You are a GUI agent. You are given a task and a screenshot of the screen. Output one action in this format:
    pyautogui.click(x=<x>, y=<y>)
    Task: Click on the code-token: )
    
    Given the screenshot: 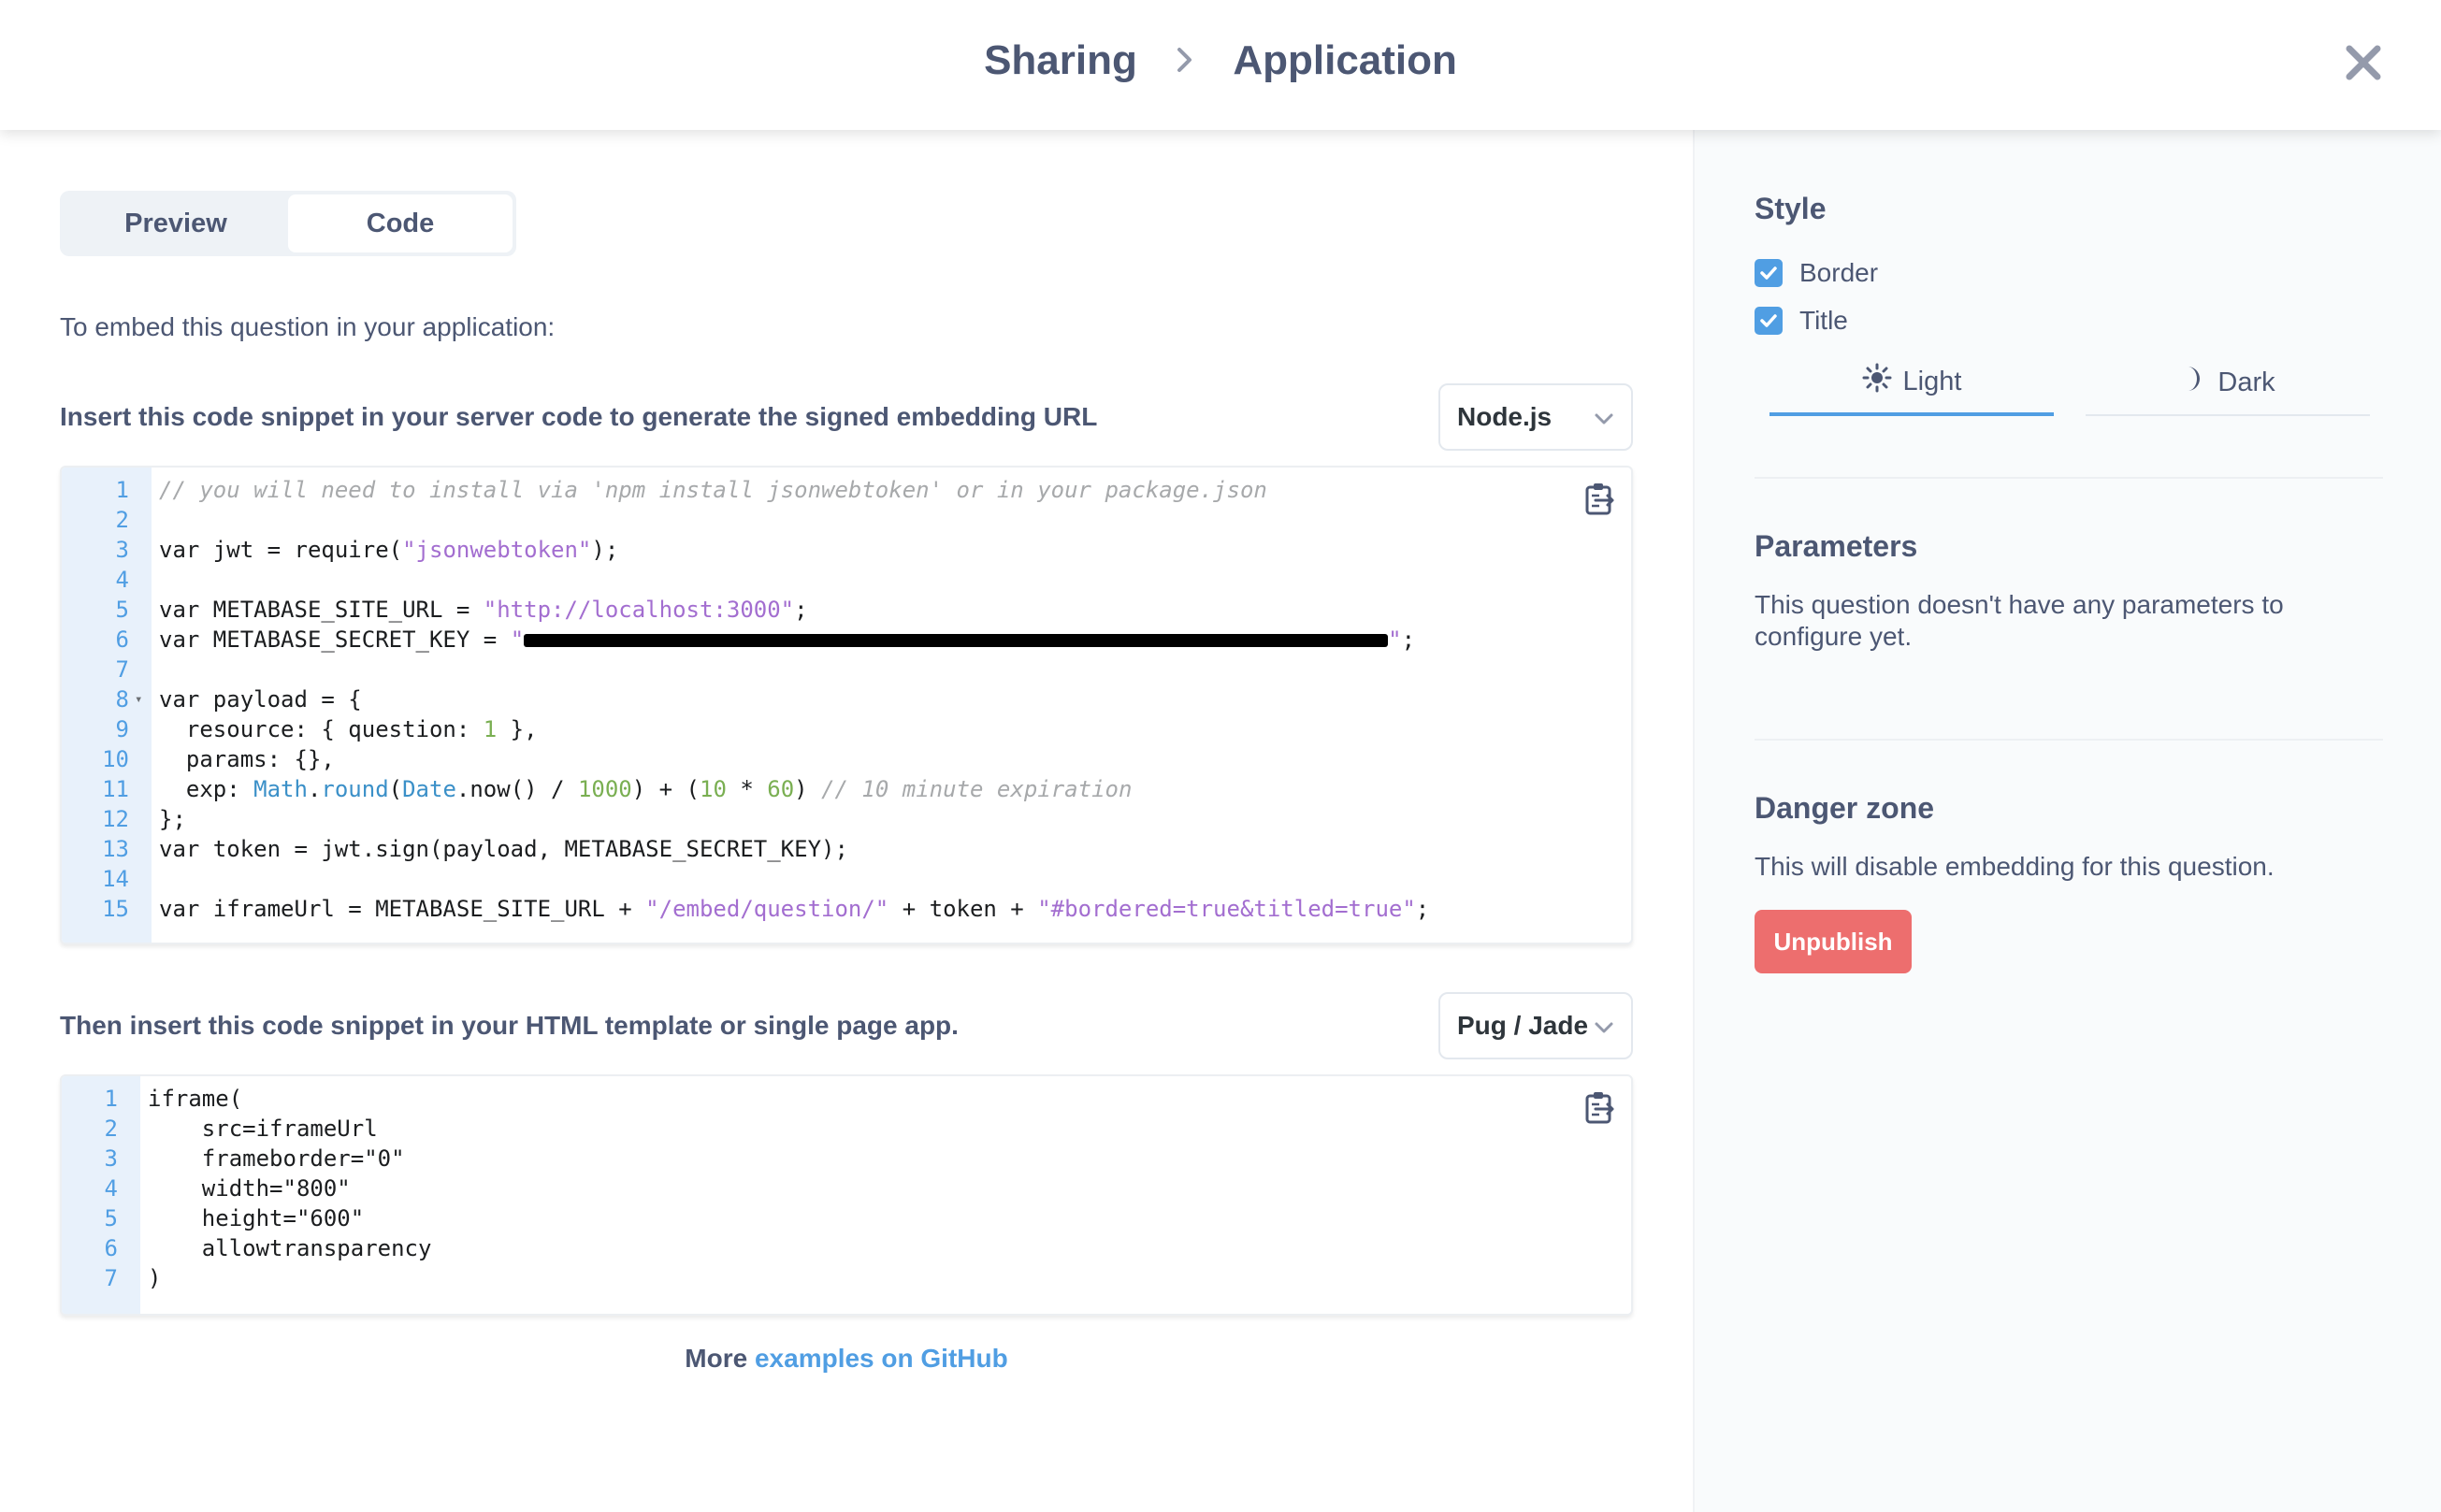 What is the action you would take?
    pyautogui.click(x=808, y=789)
    